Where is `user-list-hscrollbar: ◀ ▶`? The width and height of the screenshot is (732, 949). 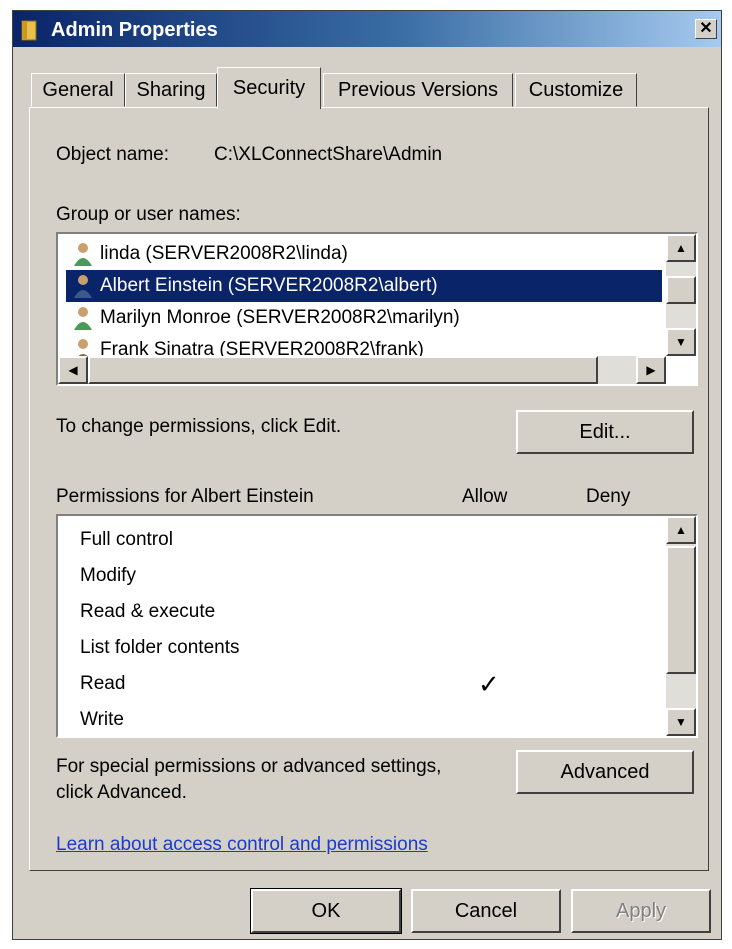 user-list-hscrollbar: ◀ ▶ is located at coordinates (362, 370).